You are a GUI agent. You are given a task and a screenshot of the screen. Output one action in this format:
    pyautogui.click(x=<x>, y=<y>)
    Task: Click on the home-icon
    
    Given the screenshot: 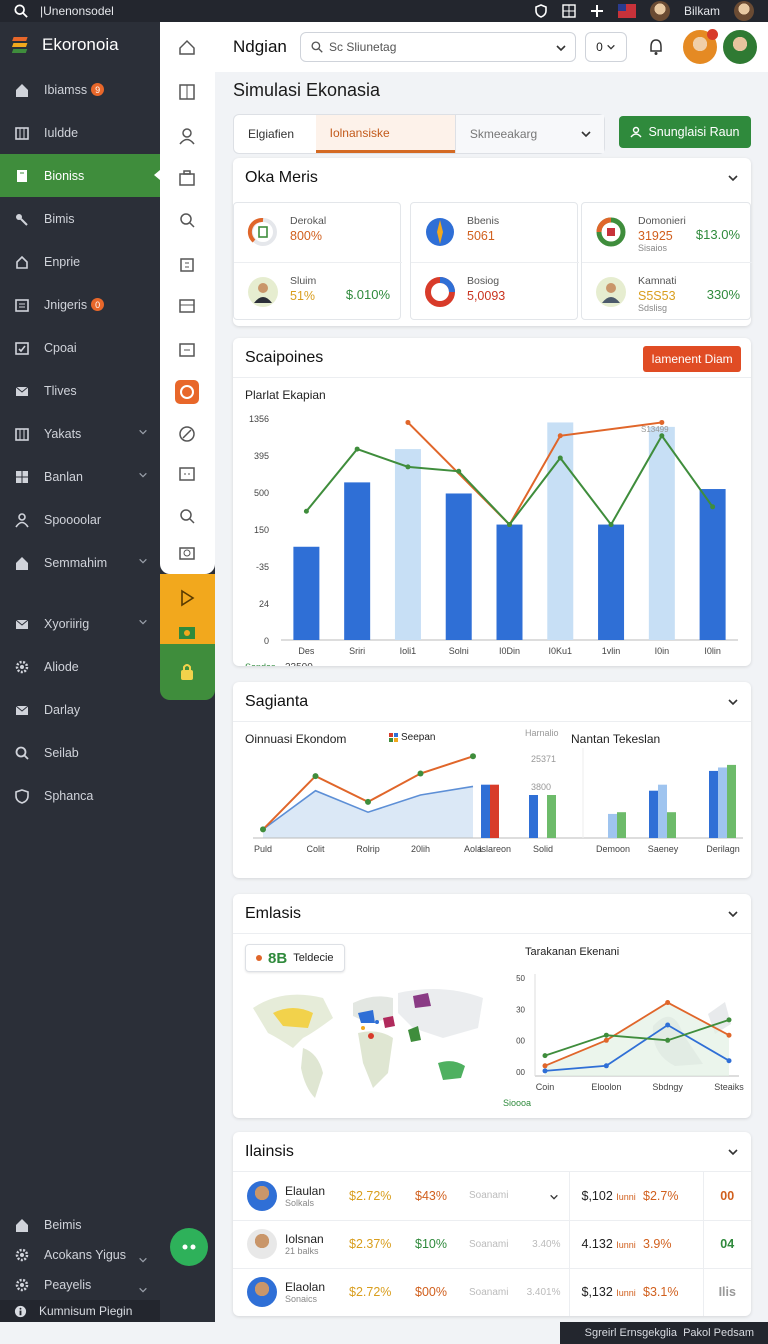 What is the action you would take?
    pyautogui.click(x=22, y=1225)
    